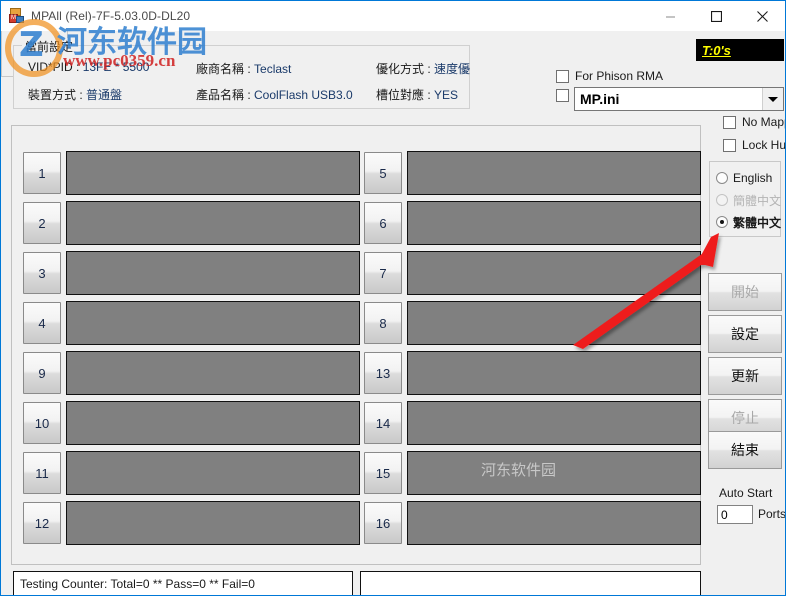 Image resolution: width=786 pixels, height=596 pixels. What do you see at coordinates (753, 178) in the screenshot?
I see `language-label-english: English` at bounding box center [753, 178].